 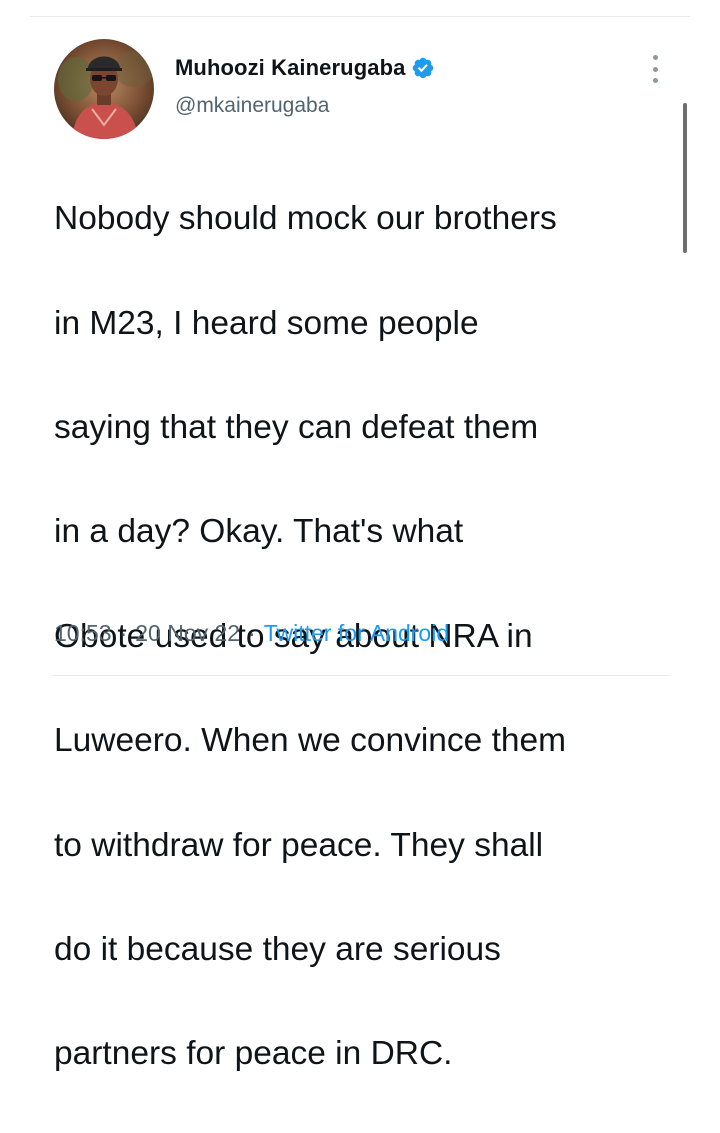 I want to click on tweet-line: to withdraw for peace. They shall, so click(x=299, y=845).